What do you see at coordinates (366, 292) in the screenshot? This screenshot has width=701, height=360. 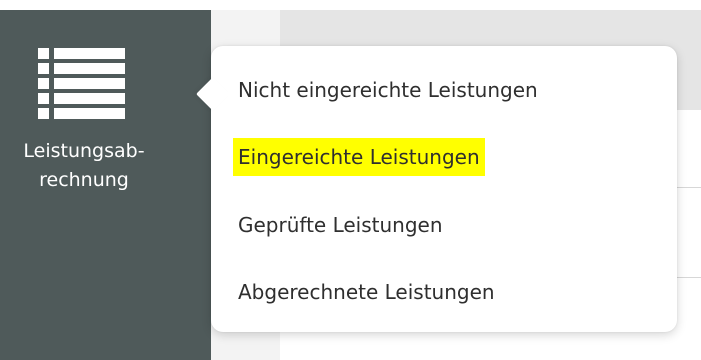 I see `menu-item-abgerechnete-leistungen: Abgerechnete Leistungen` at bounding box center [366, 292].